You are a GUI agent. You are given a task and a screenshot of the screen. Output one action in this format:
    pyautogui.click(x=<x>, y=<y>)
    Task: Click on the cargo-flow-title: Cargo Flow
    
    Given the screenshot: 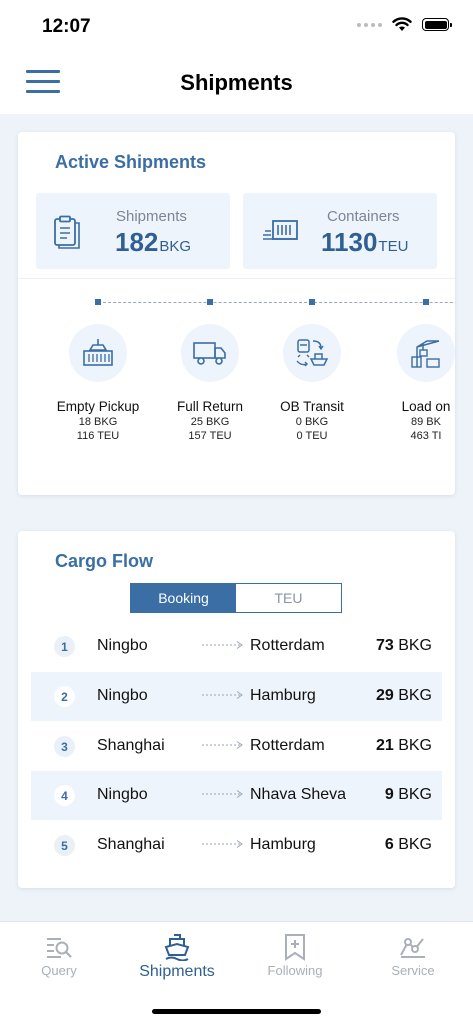 What is the action you would take?
    pyautogui.click(x=104, y=561)
    